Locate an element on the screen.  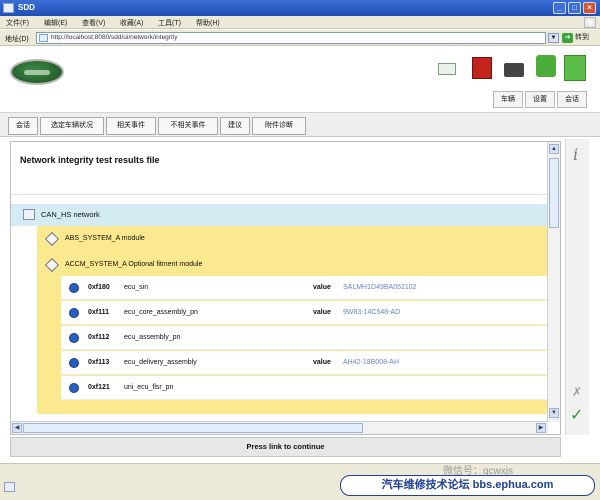
windows-logo-icon is located at coordinates (590, 22).